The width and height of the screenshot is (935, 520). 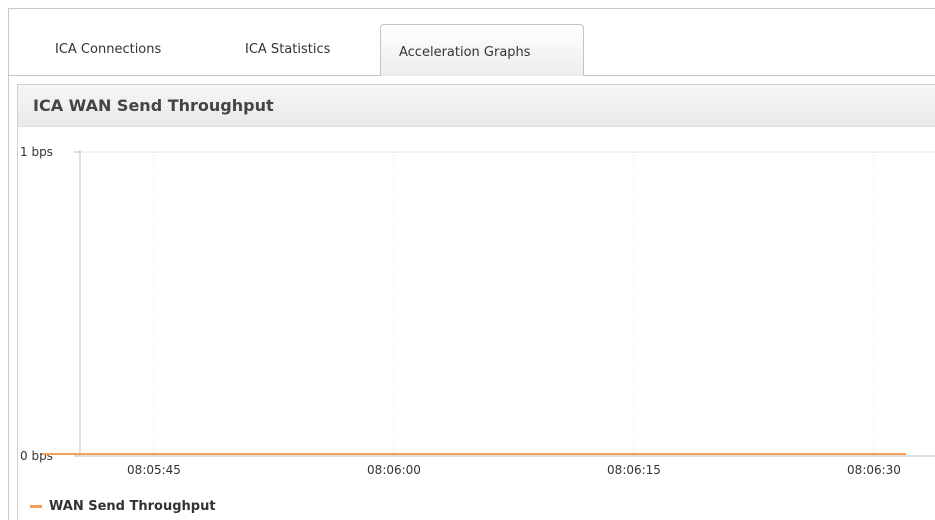 What do you see at coordinates (132, 506) in the screenshot?
I see `legend-label: WAN Send Throughput` at bounding box center [132, 506].